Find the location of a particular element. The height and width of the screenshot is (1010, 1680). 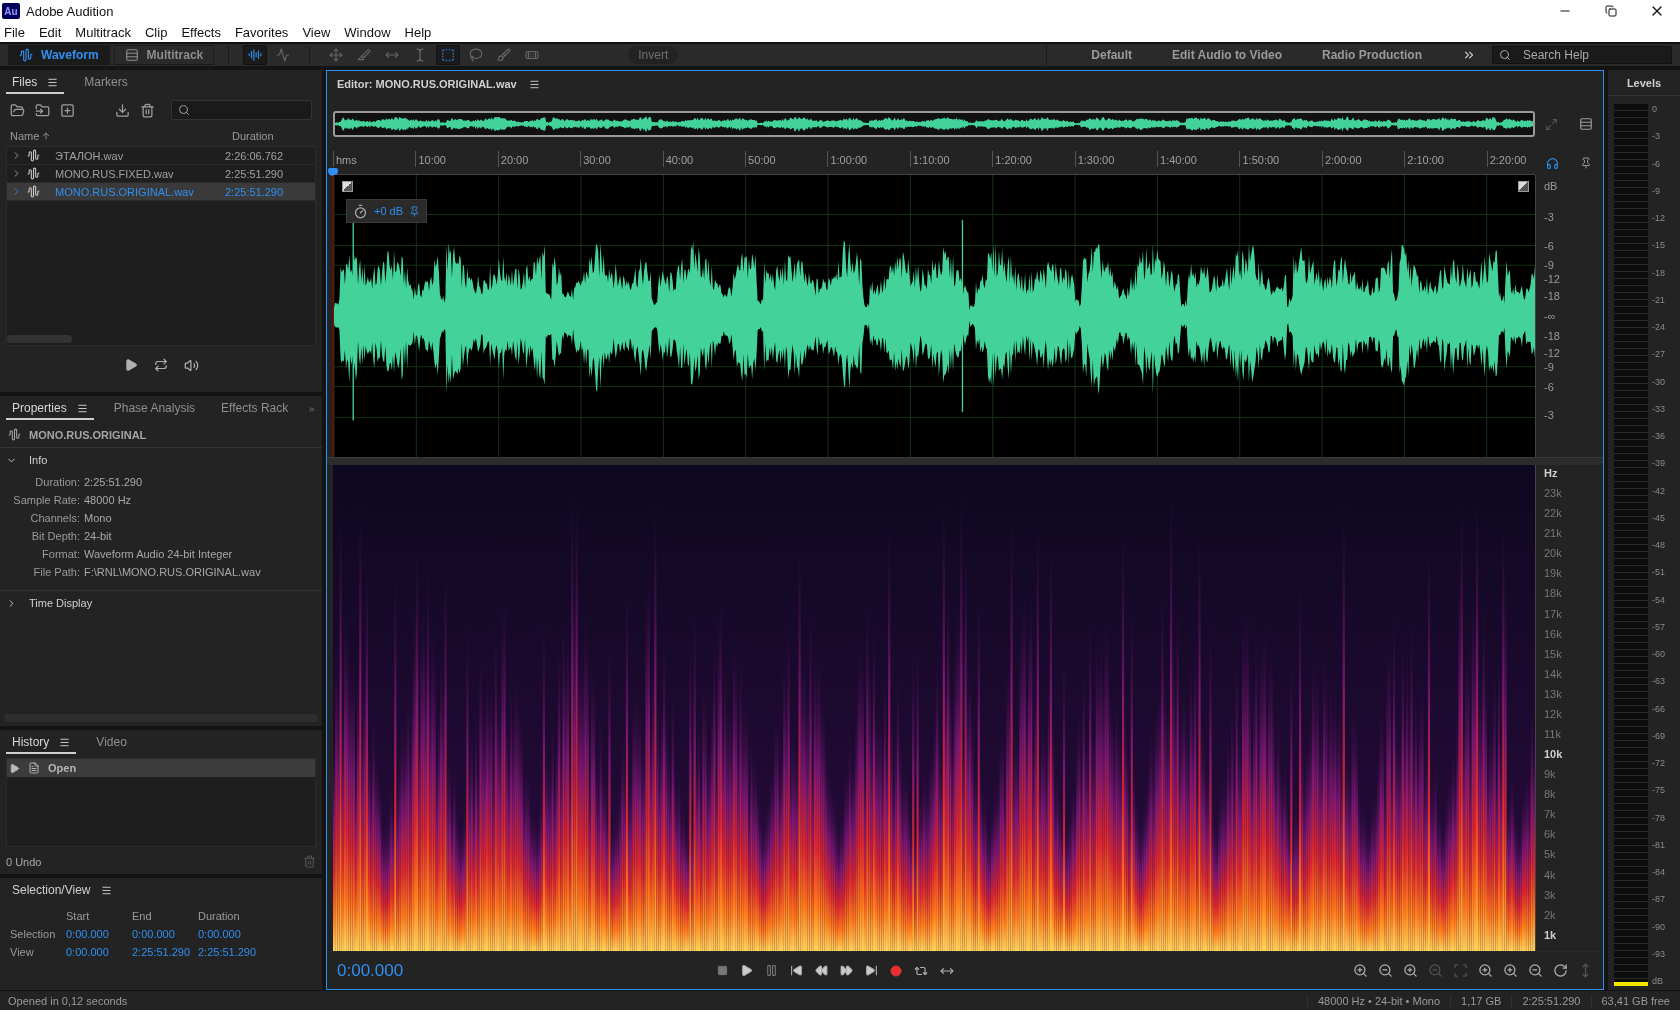

menu-item: Help is located at coordinates (418, 32).